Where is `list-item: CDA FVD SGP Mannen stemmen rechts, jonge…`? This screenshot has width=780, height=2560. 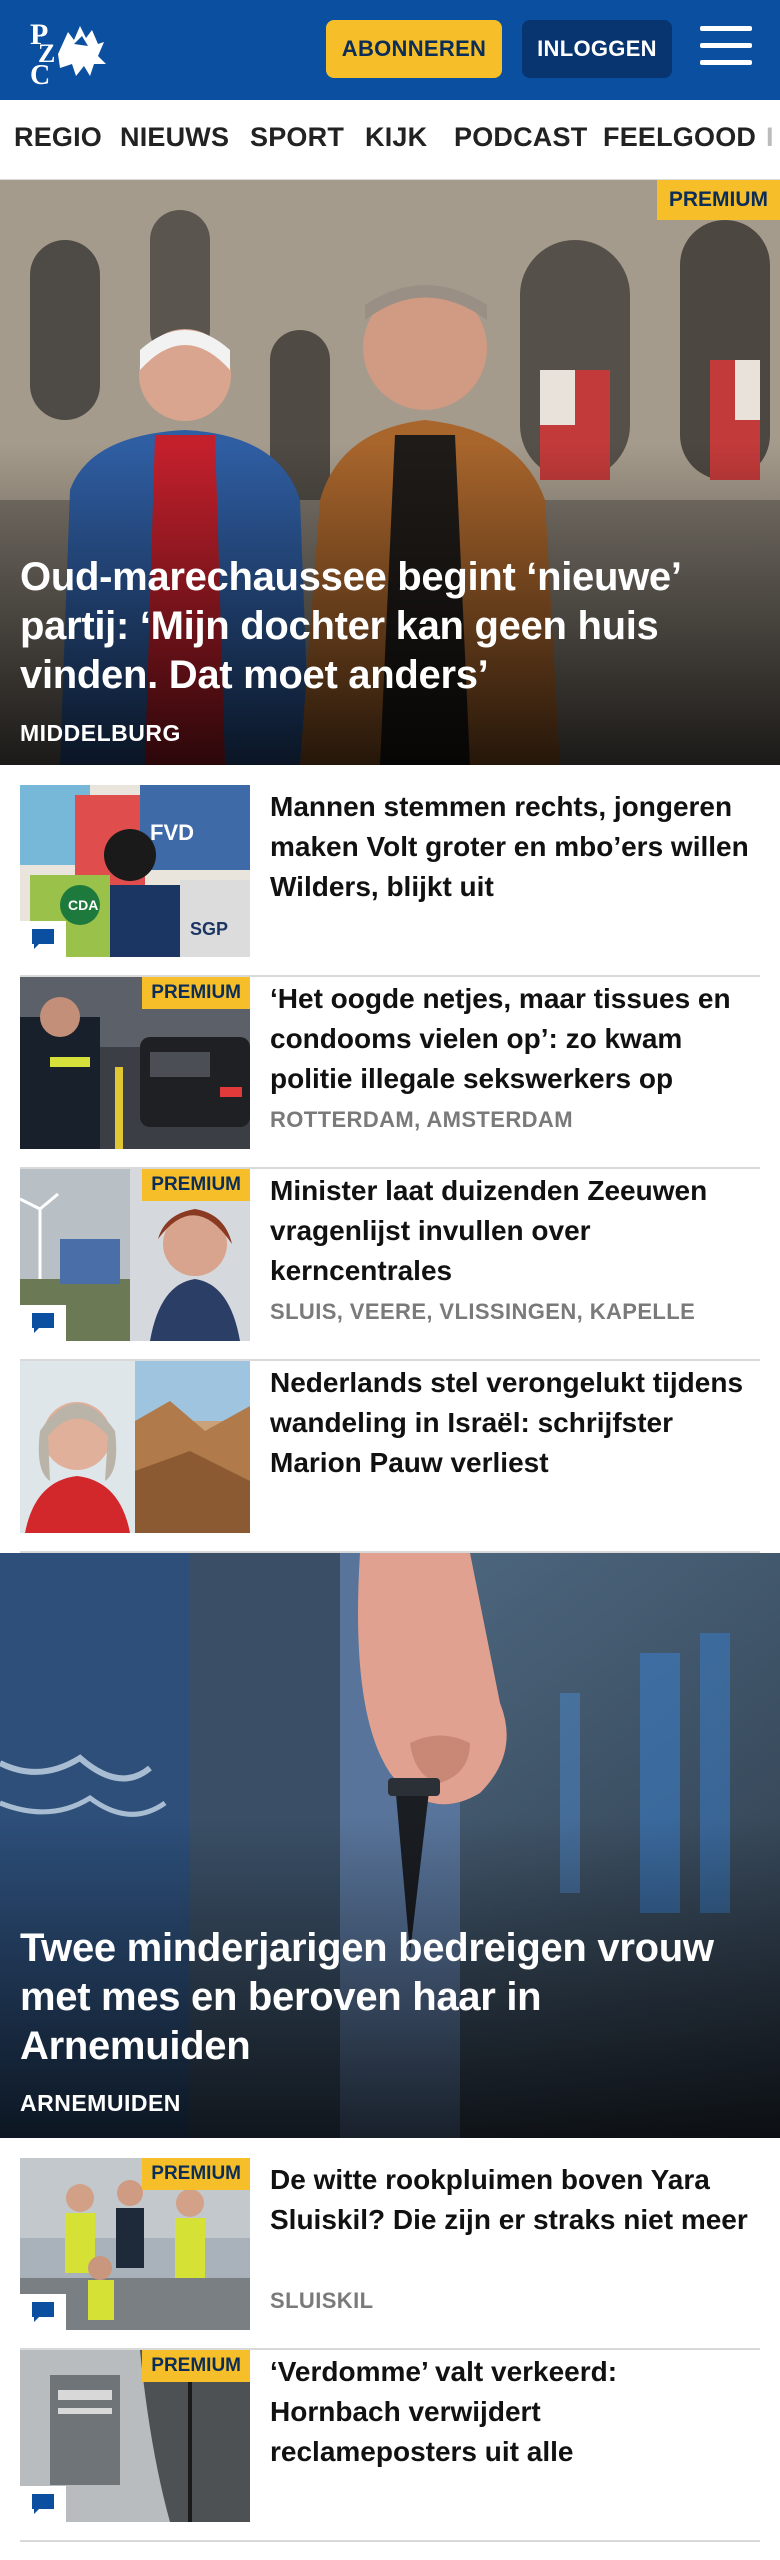
list-item: CDA FVD SGP Mannen stemmen rechts, jonge… is located at coordinates (390, 881).